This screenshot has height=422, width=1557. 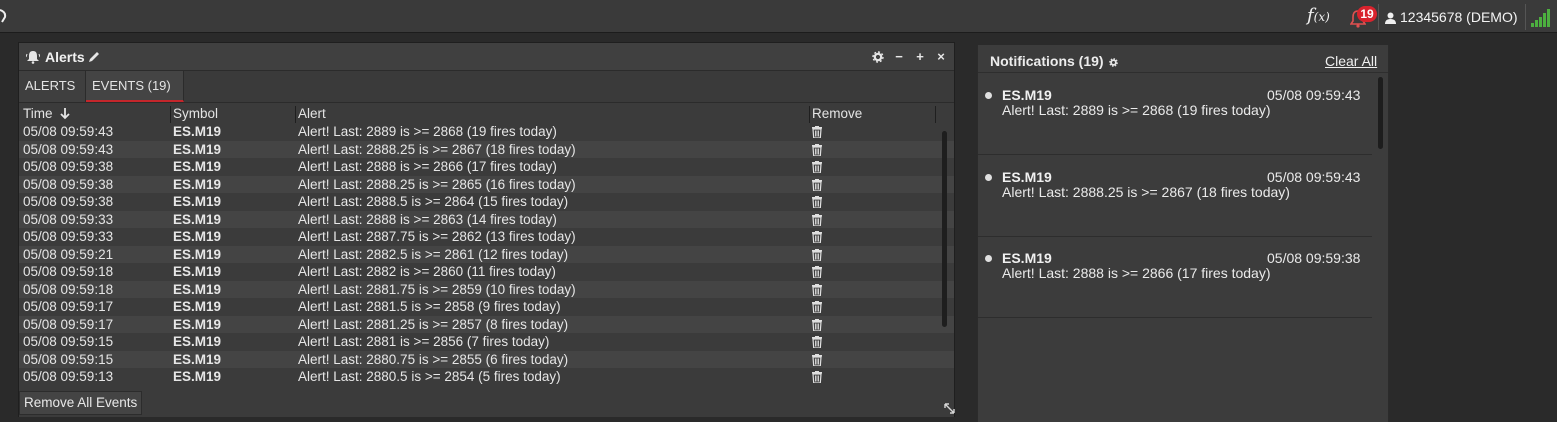 What do you see at coordinates (778, 16) in the screenshot?
I see `top-bar: f(x) 19 12345678 (DEMO)` at bounding box center [778, 16].